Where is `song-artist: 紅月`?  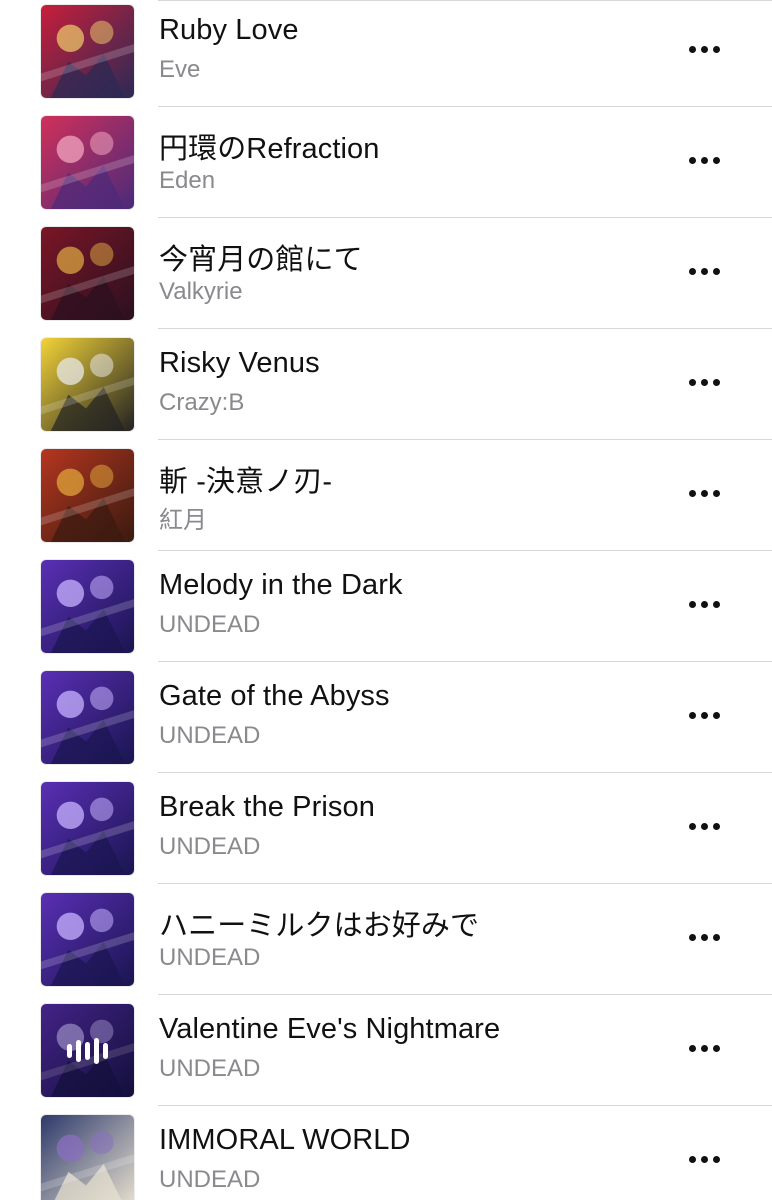 song-artist: 紅月 is located at coordinates (183, 520).